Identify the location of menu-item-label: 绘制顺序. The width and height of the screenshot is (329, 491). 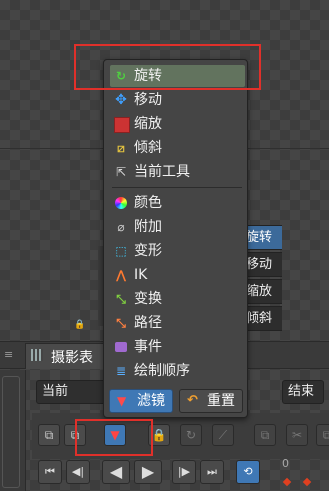
(162, 371).